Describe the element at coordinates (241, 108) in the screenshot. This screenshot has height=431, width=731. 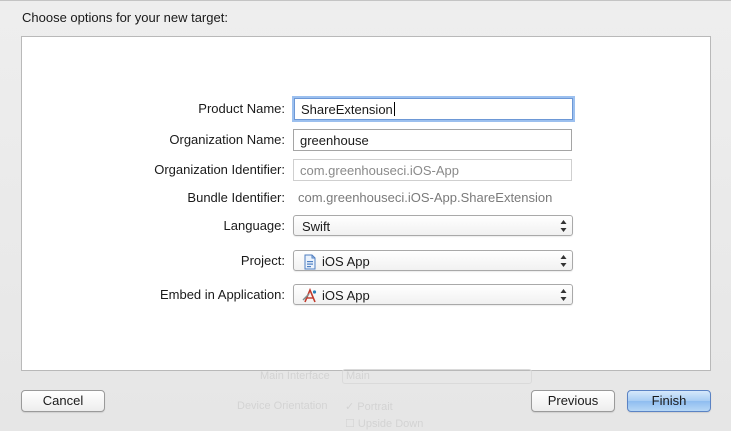
I see `product-name-label: Product Name:` at that location.